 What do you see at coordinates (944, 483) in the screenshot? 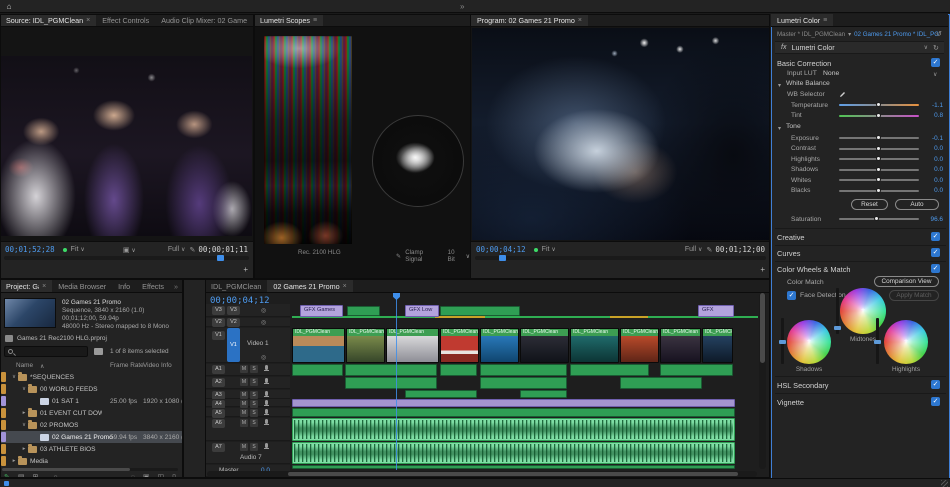
I see `resize-grip` at bounding box center [944, 483].